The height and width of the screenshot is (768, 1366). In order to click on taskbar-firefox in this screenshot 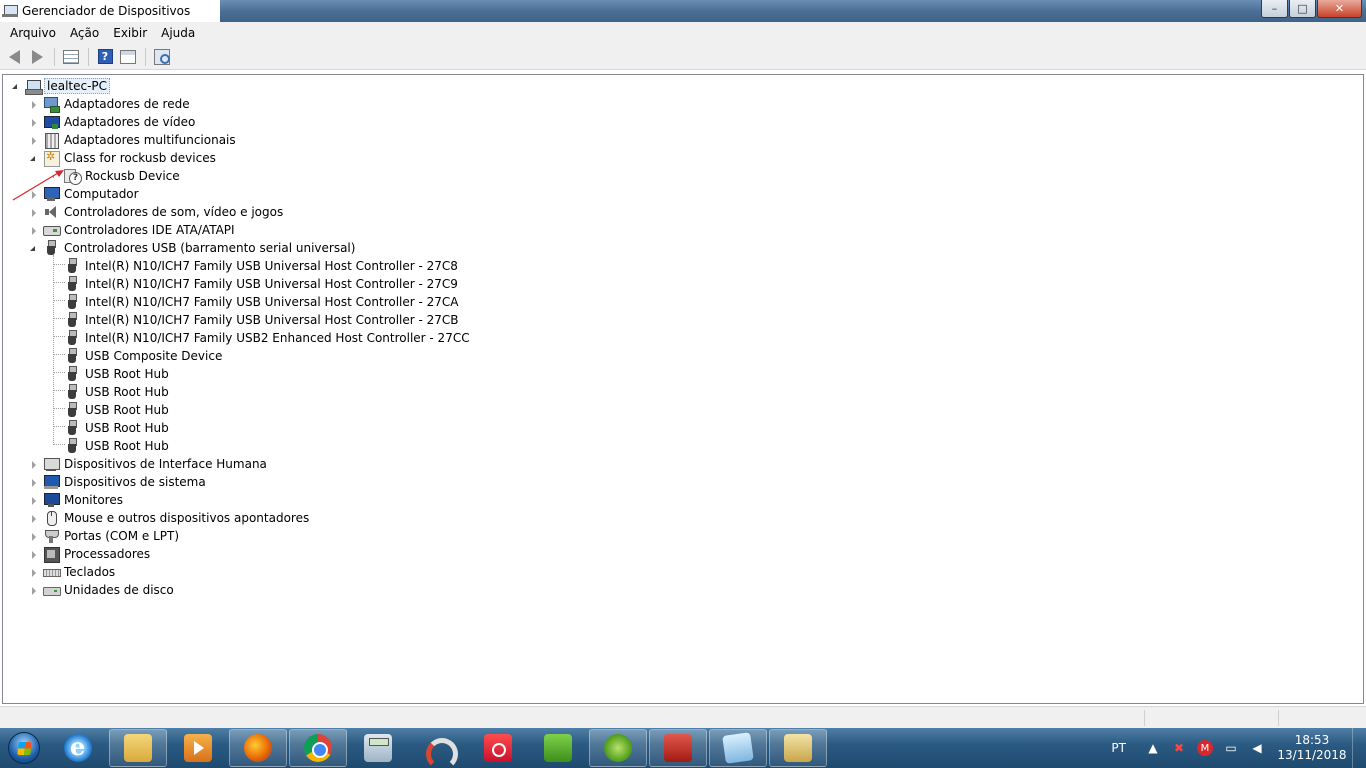, I will do `click(258, 748)`.